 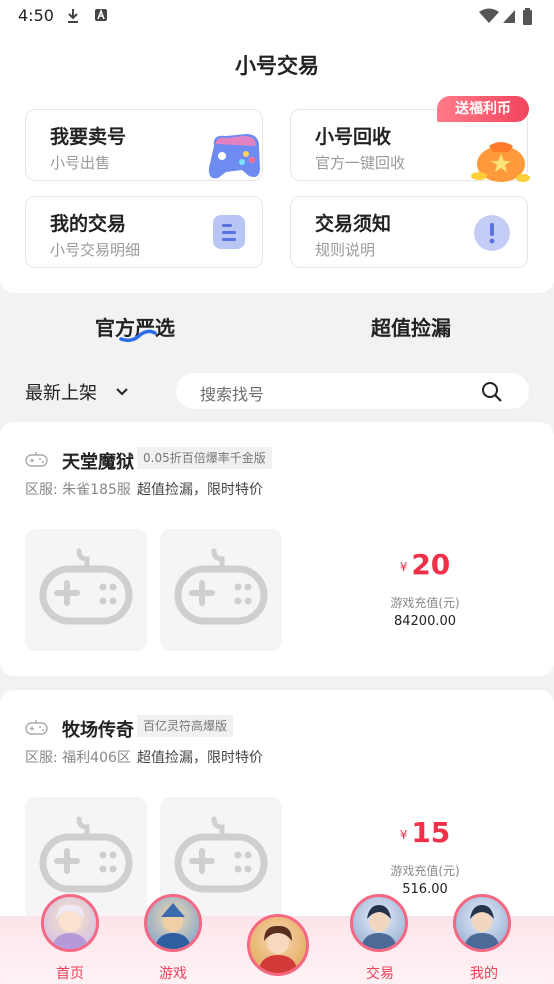 What do you see at coordinates (345, 250) in the screenshot?
I see `tile-subtitle: 规则说明` at bounding box center [345, 250].